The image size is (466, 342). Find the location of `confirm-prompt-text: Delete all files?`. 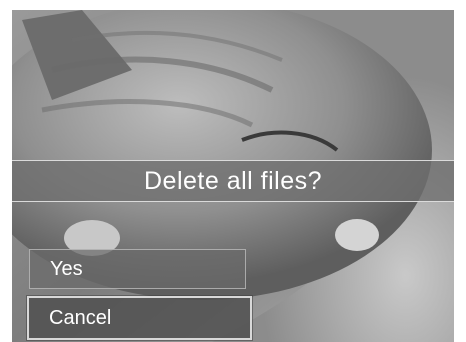

confirm-prompt-text: Delete all files? is located at coordinates (233, 180).